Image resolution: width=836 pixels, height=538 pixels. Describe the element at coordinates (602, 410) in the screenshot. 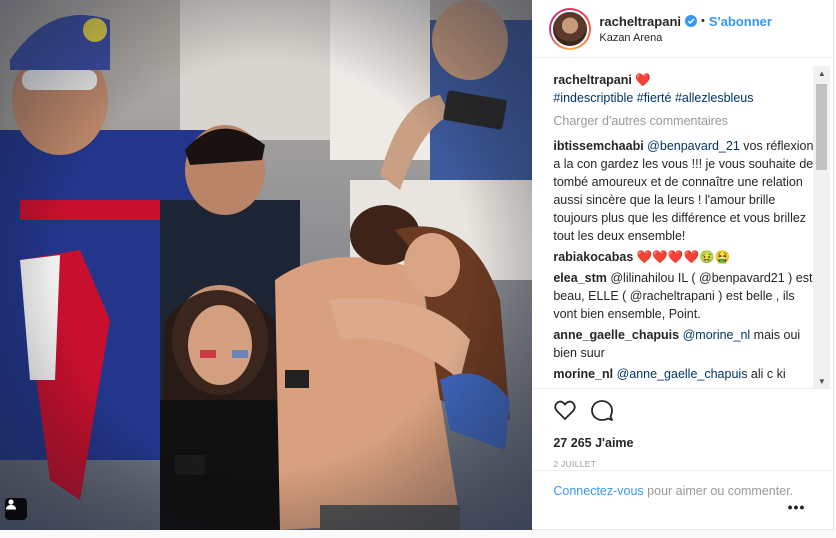

I see `comment-icon` at that location.